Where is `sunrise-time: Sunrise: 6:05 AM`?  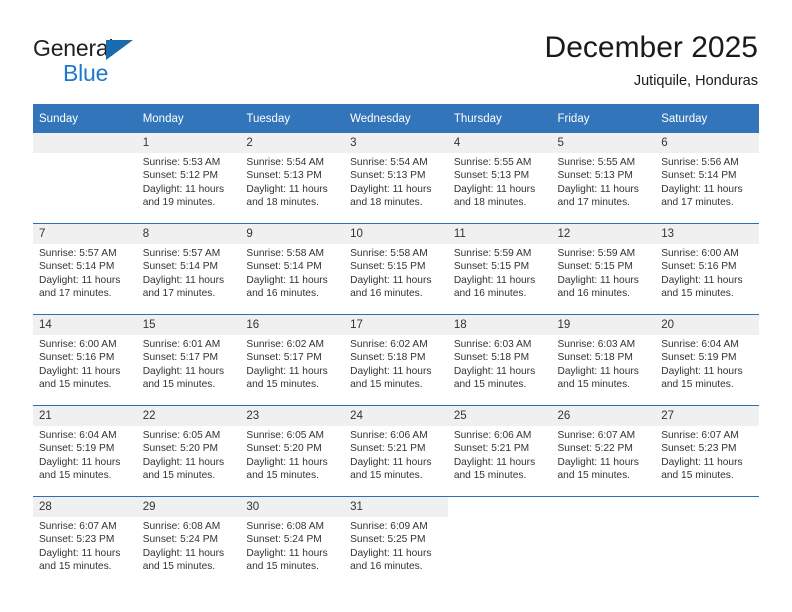 sunrise-time: Sunrise: 6:05 AM is located at coordinates (181, 435).